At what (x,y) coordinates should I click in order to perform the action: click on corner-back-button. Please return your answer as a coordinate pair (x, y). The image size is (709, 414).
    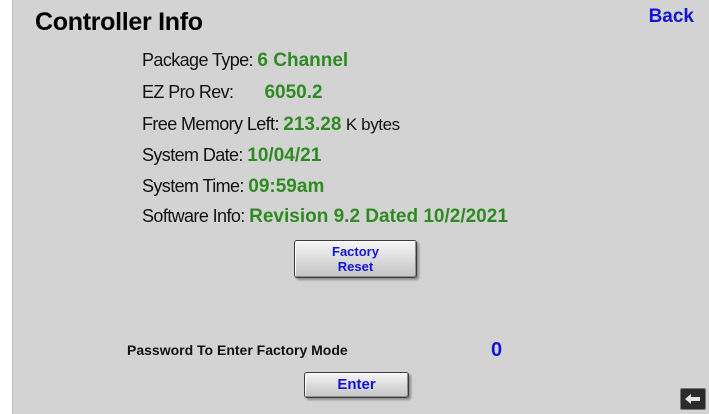
    Looking at the image, I should click on (693, 399).